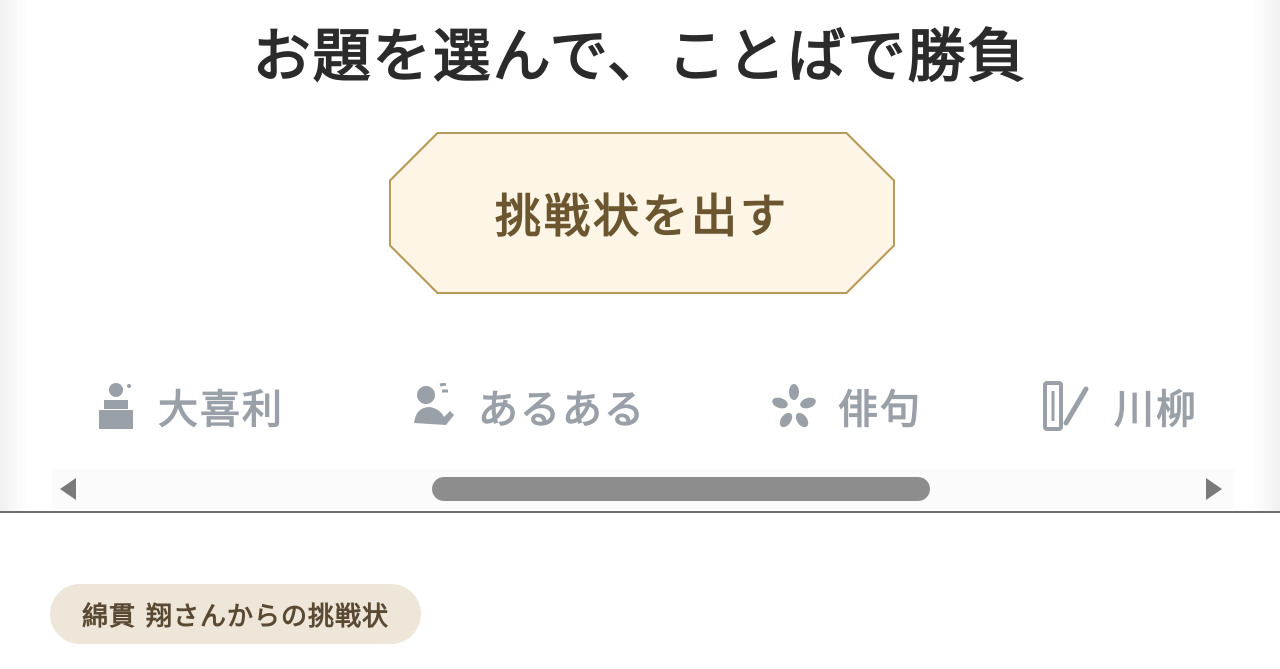 This screenshot has width=1280, height=669. I want to click on scroll-right-arrow-icon, so click(1214, 489).